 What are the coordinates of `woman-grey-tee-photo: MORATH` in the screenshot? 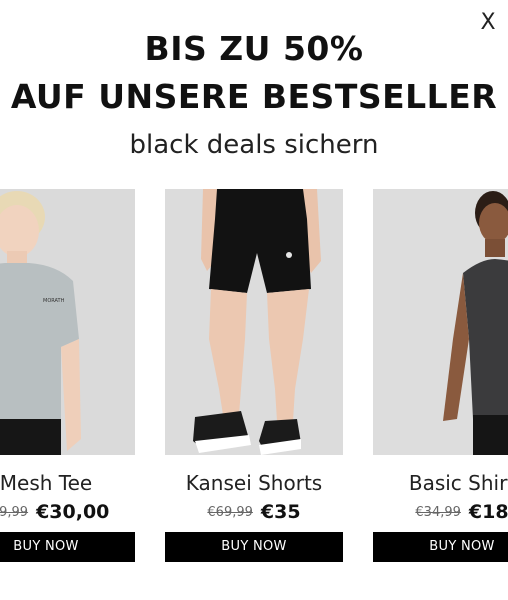 It's located at (67, 322).